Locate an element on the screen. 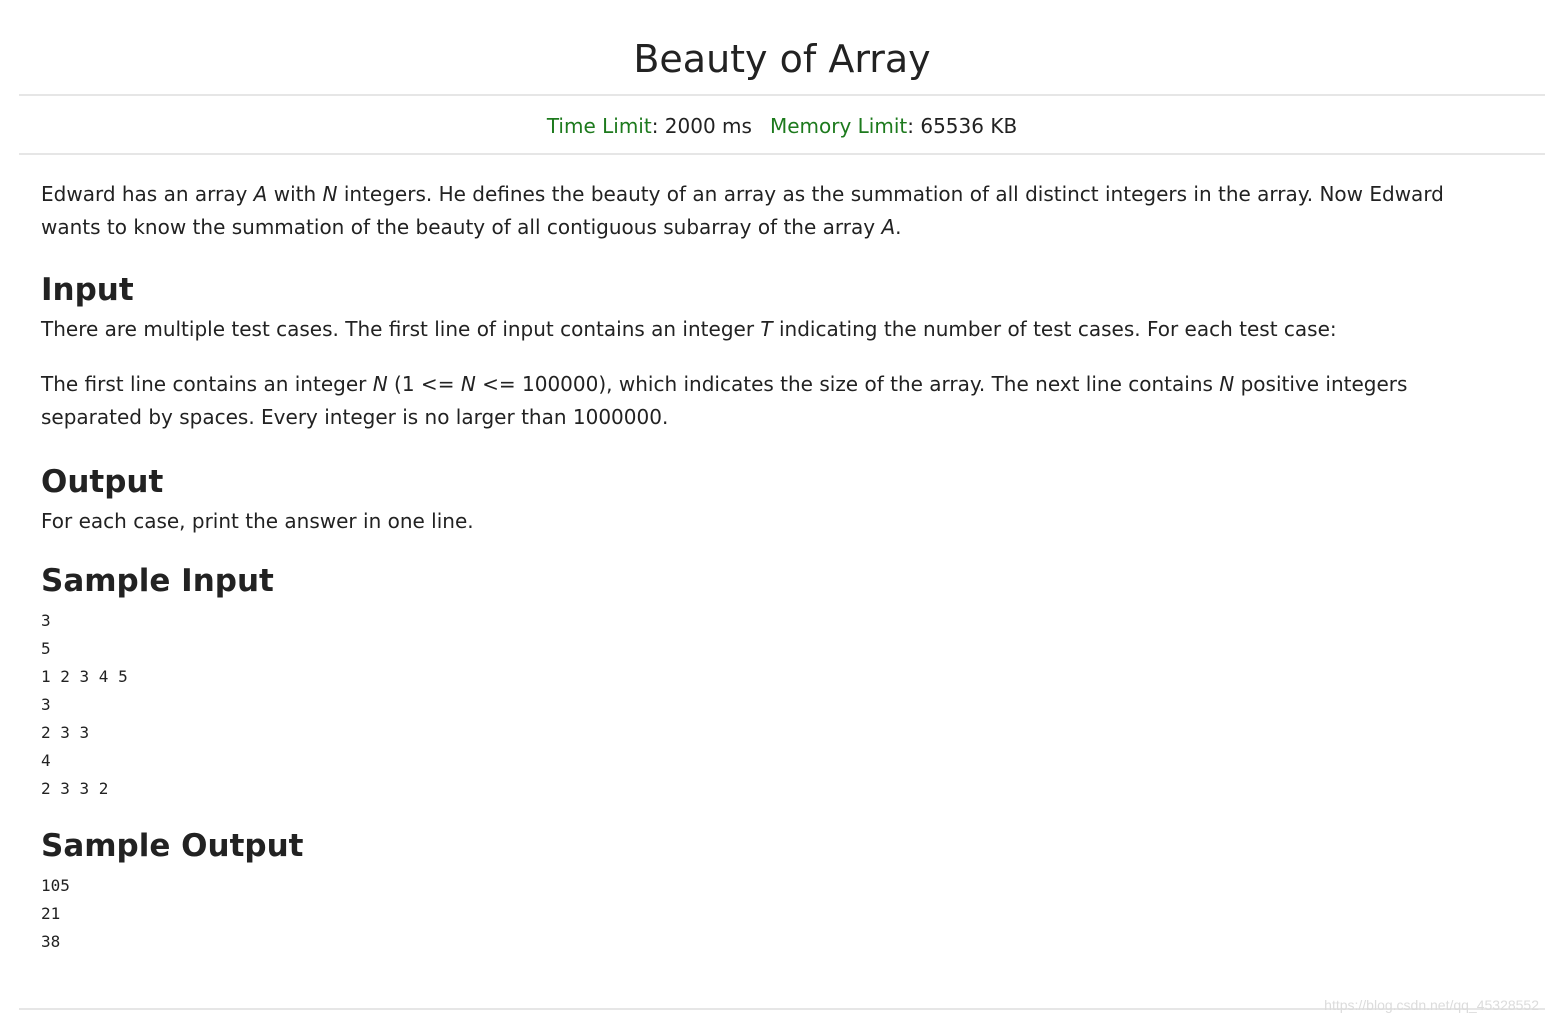 The image size is (1547, 1026). sample-output-block: 105 21 38 is located at coordinates (55, 913).